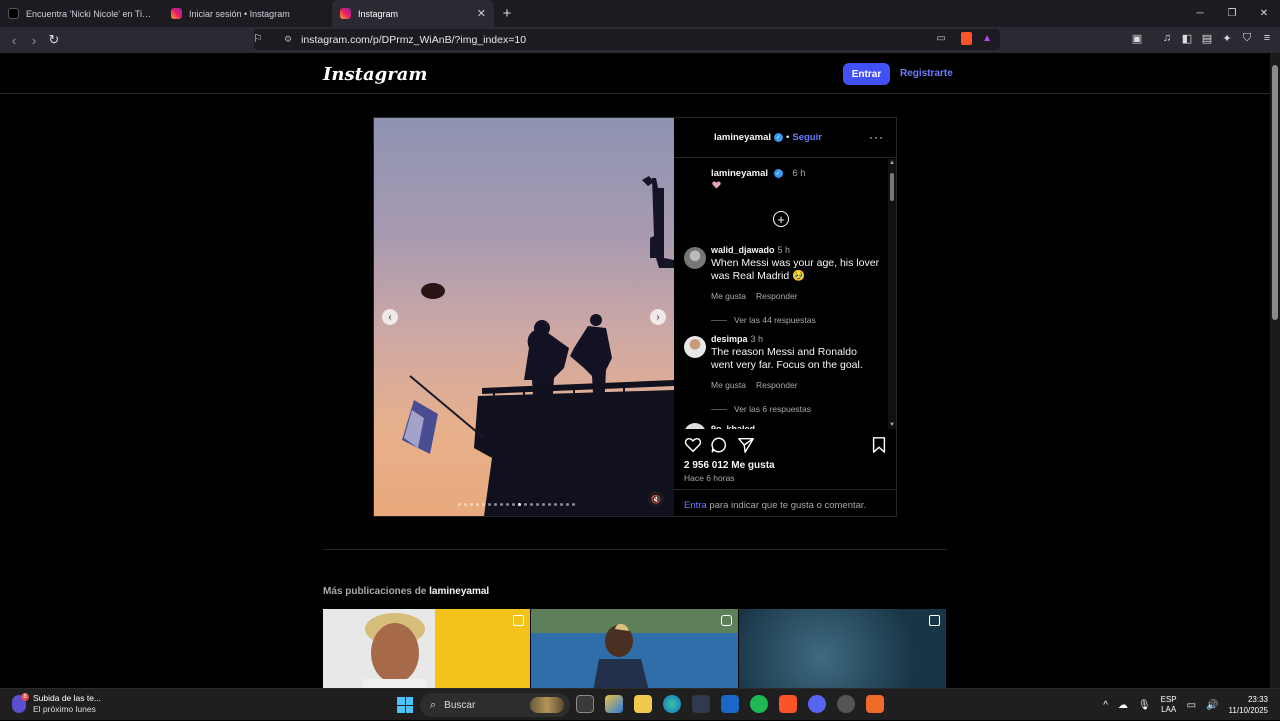 This screenshot has width=1280, height=721. I want to click on more-posts-author: lamineyamal, so click(459, 591).